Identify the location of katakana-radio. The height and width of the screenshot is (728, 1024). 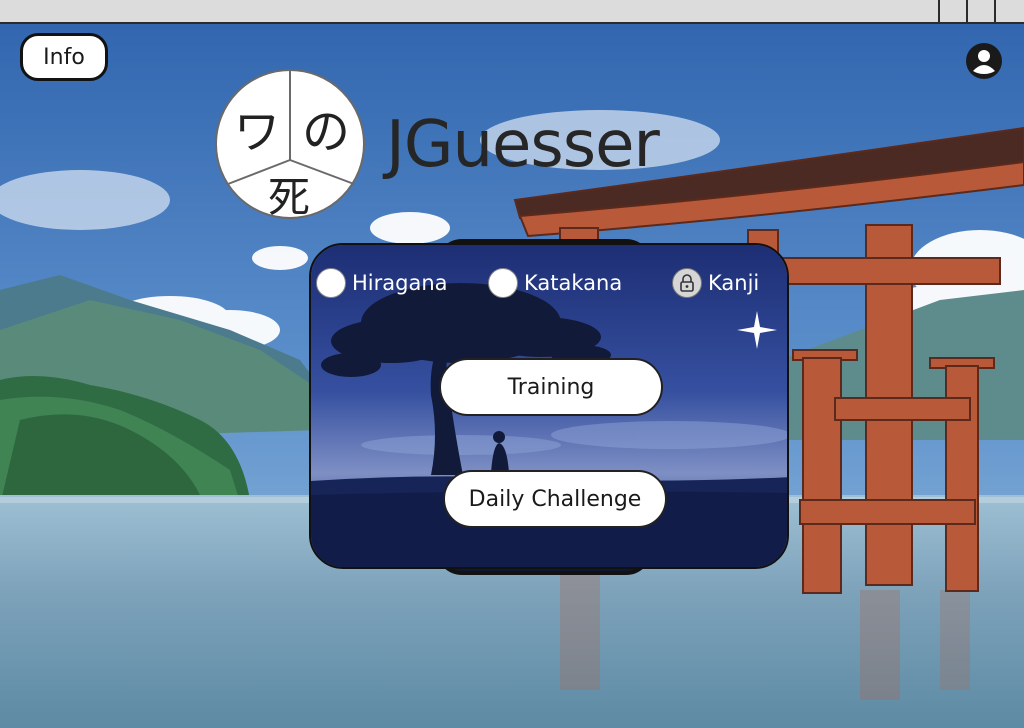
(503, 283).